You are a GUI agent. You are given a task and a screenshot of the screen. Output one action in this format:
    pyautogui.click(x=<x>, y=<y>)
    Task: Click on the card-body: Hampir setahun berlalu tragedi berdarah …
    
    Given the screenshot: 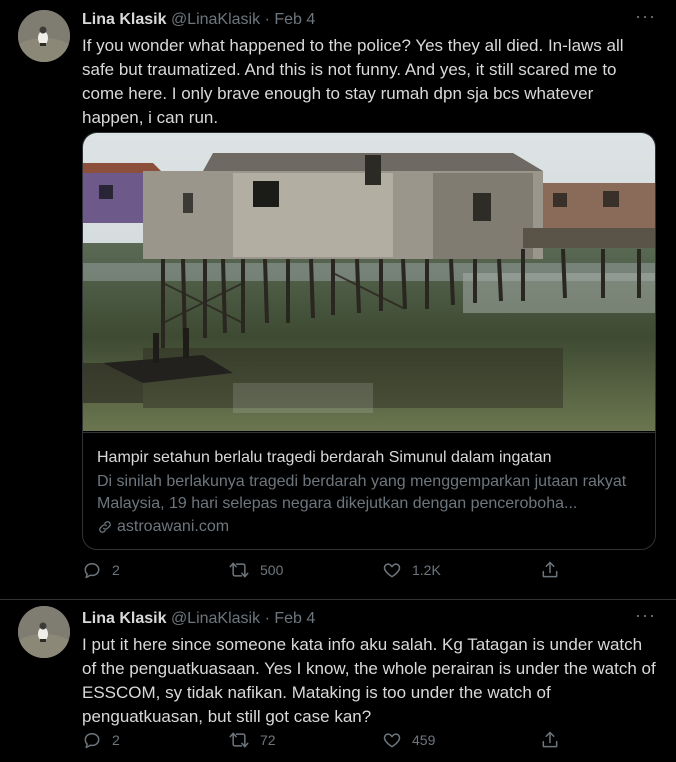 What is the action you would take?
    pyautogui.click(x=369, y=490)
    